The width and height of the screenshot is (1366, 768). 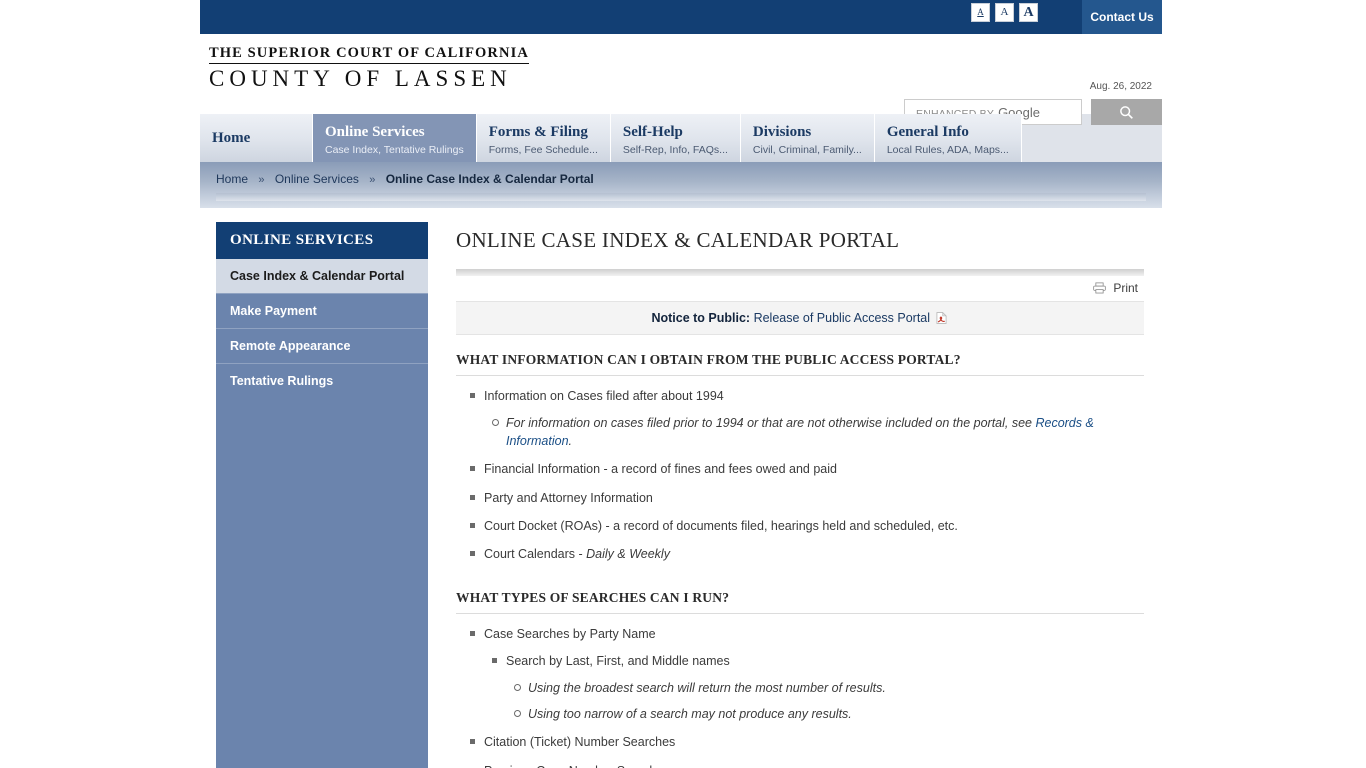 What do you see at coordinates (800, 593) in the screenshot?
I see `section-2-heading: WHAT TYPES OF SEARCHES CAN I RUN?` at bounding box center [800, 593].